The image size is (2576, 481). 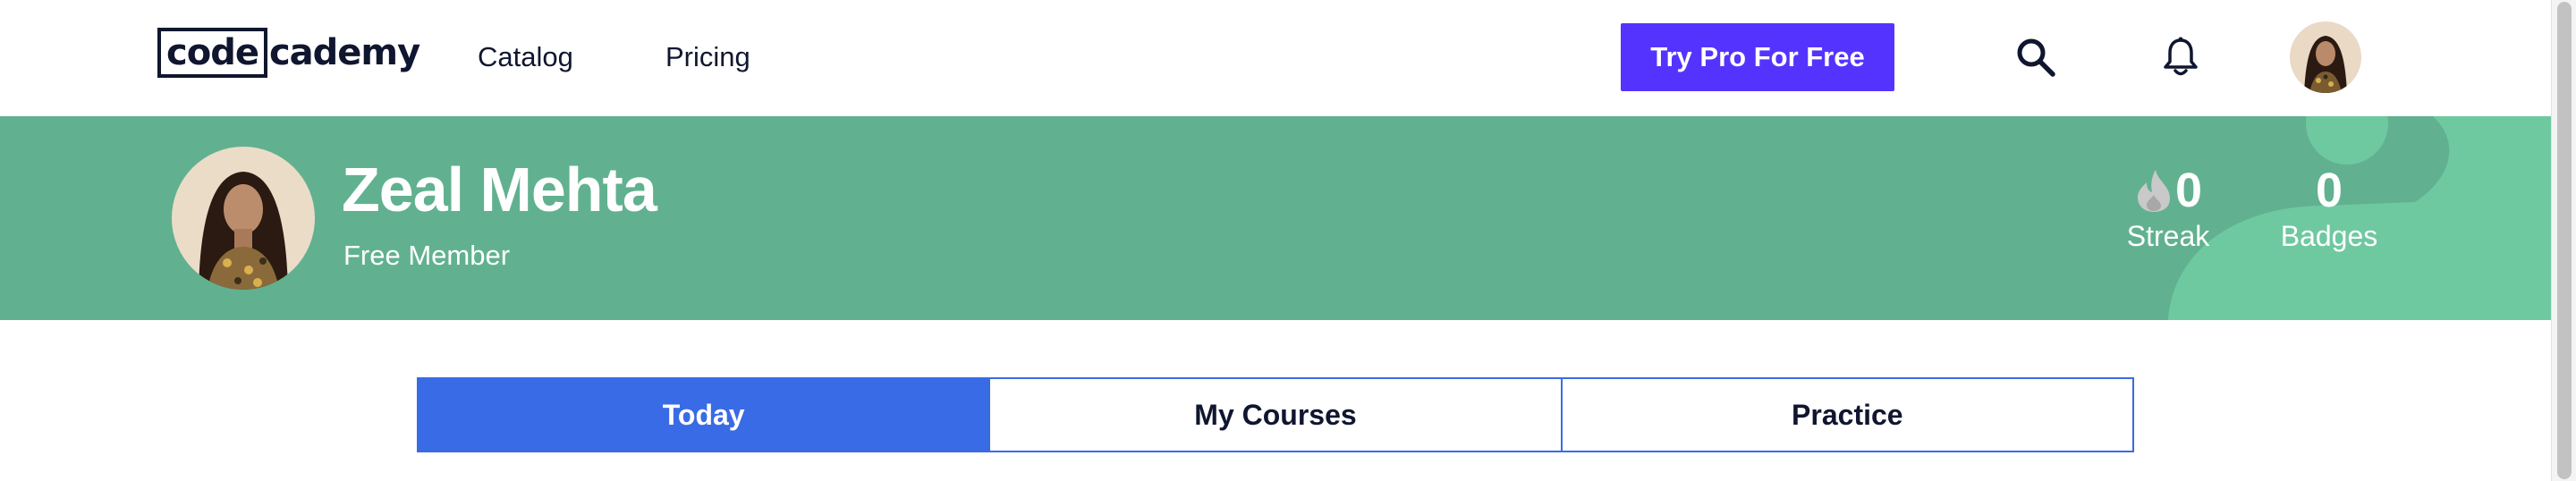 What do you see at coordinates (525, 57) in the screenshot?
I see `nav-link-catalog: Catalog` at bounding box center [525, 57].